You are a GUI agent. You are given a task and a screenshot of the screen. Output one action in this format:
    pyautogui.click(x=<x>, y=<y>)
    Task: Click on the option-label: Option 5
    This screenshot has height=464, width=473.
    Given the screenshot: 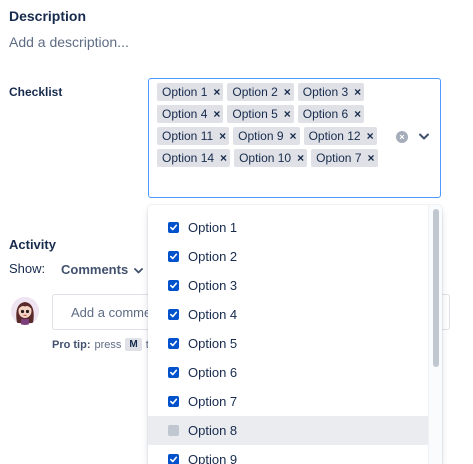 What is the action you would take?
    pyautogui.click(x=213, y=343)
    